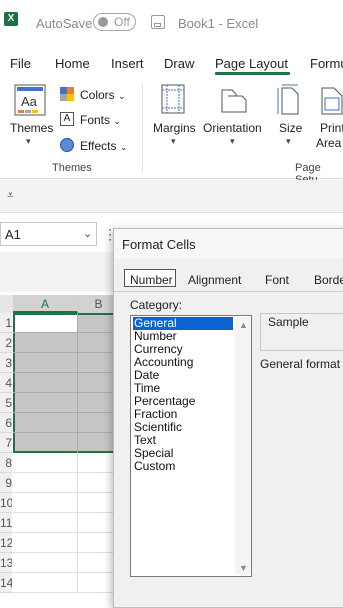 This screenshot has width=343, height=608. What do you see at coordinates (301, 364) in the screenshot?
I see `general-format-note: General format c` at bounding box center [301, 364].